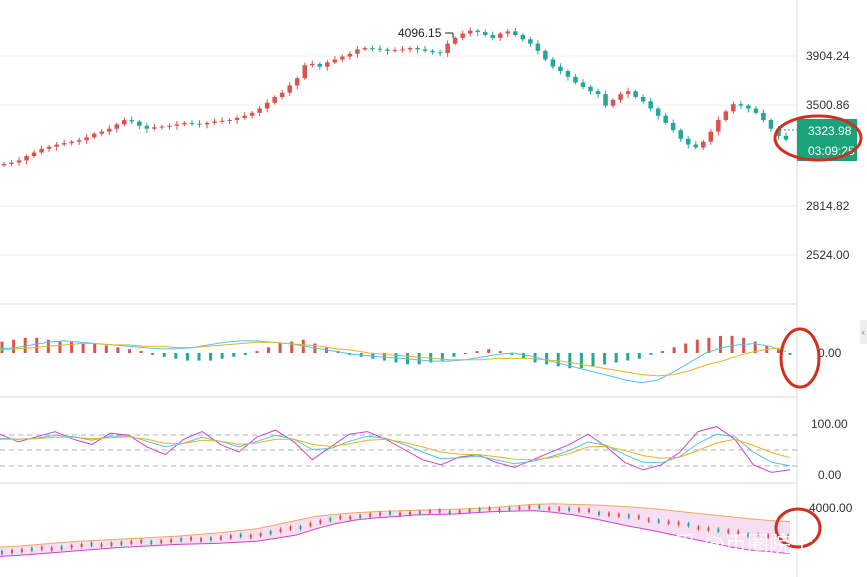  I want to click on macd-histogram, so click(396, 352).